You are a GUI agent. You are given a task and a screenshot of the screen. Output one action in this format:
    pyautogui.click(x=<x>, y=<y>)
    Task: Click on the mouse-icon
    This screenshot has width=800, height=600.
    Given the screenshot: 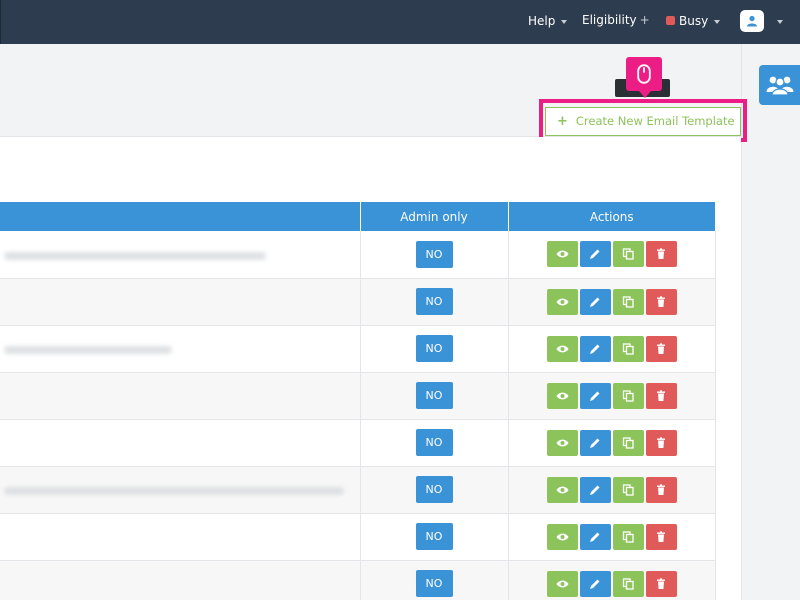 What is the action you would take?
    pyautogui.click(x=644, y=74)
    